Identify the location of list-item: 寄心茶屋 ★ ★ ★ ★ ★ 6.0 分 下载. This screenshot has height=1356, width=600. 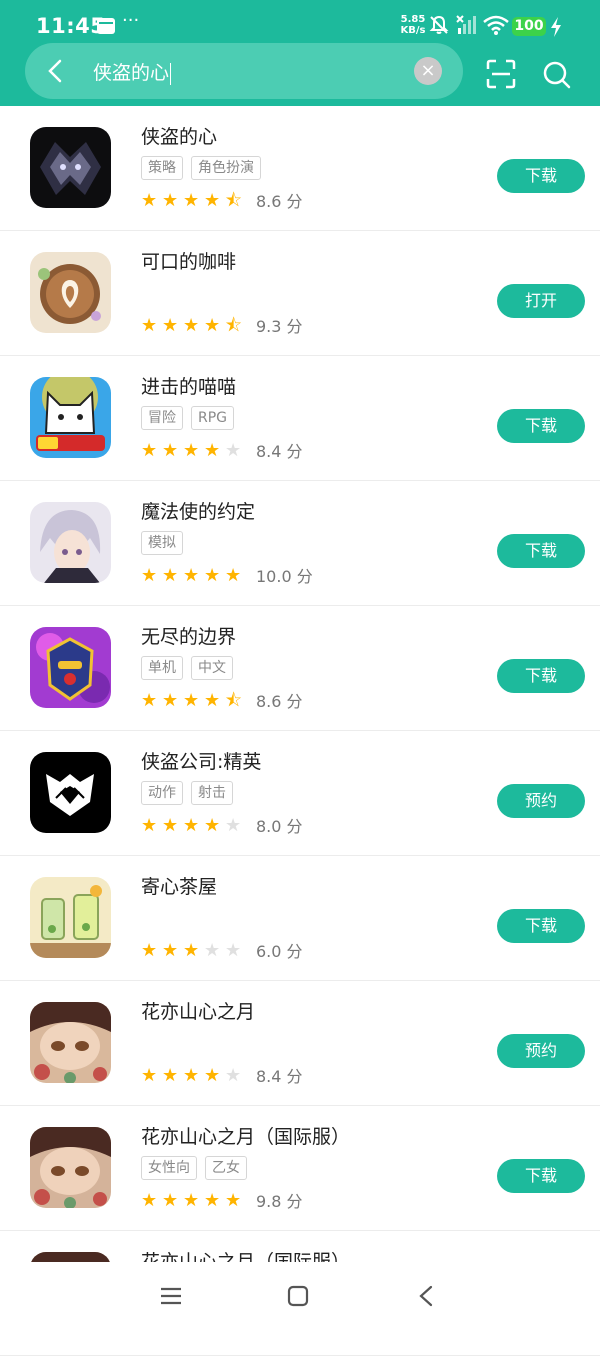
(300, 918).